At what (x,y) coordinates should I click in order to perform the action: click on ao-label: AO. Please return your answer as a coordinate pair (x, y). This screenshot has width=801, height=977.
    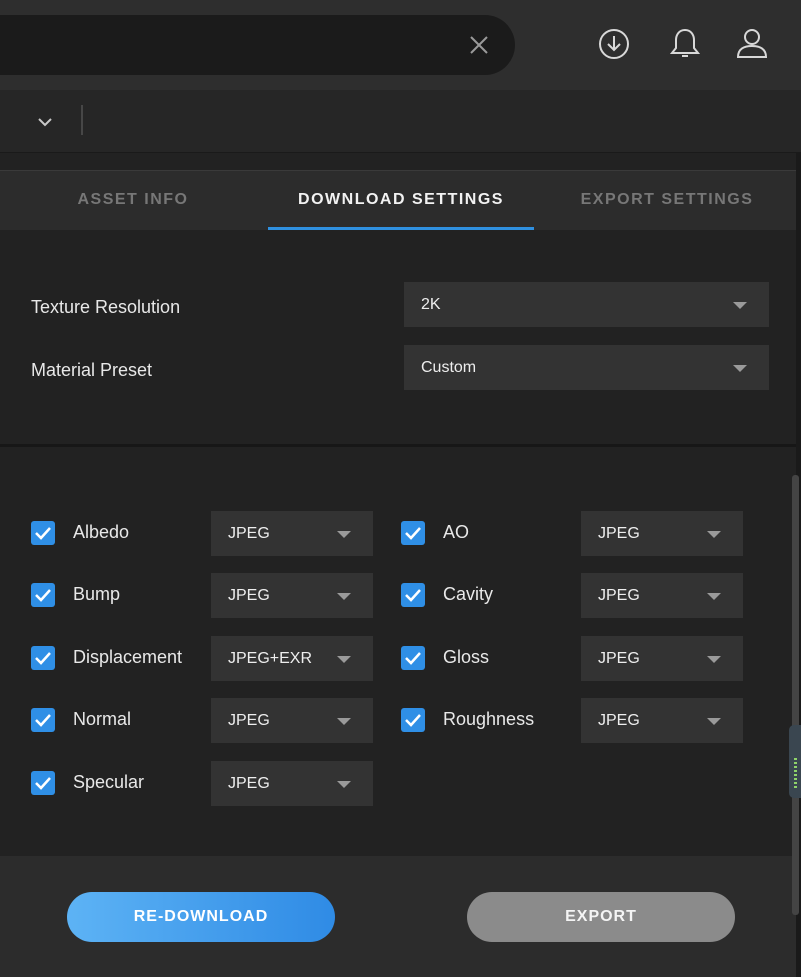
    Looking at the image, I should click on (456, 532).